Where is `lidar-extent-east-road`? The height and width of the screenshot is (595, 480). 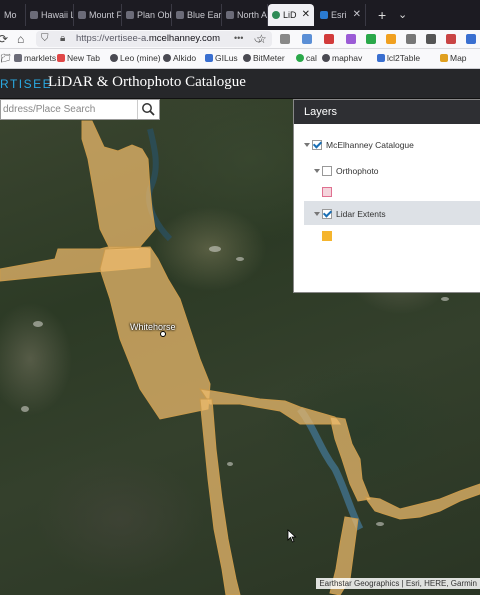
lidar-extent-east-road is located at coordinates (269, 406).